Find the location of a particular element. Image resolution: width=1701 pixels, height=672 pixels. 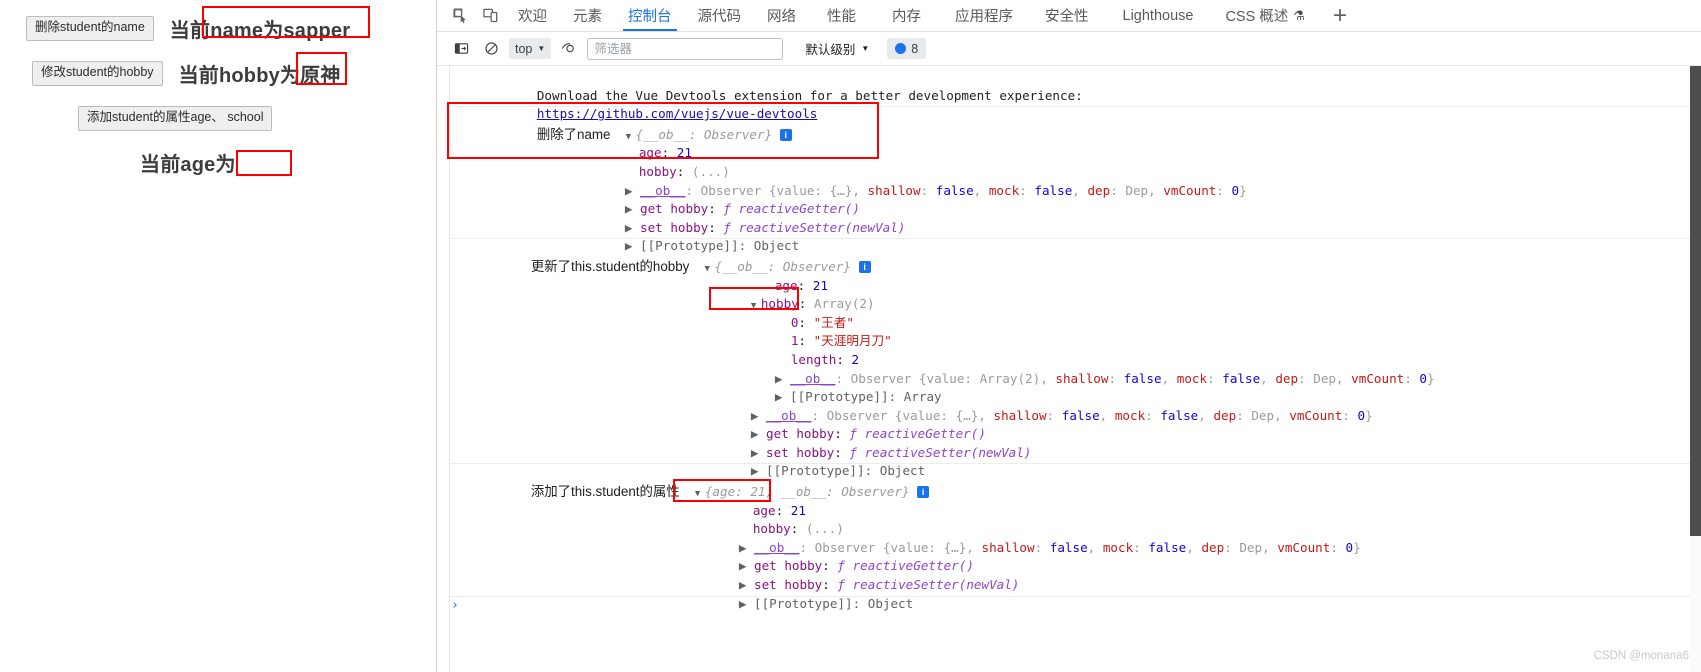

tab-console-label: 控制台 is located at coordinates (650, 17).